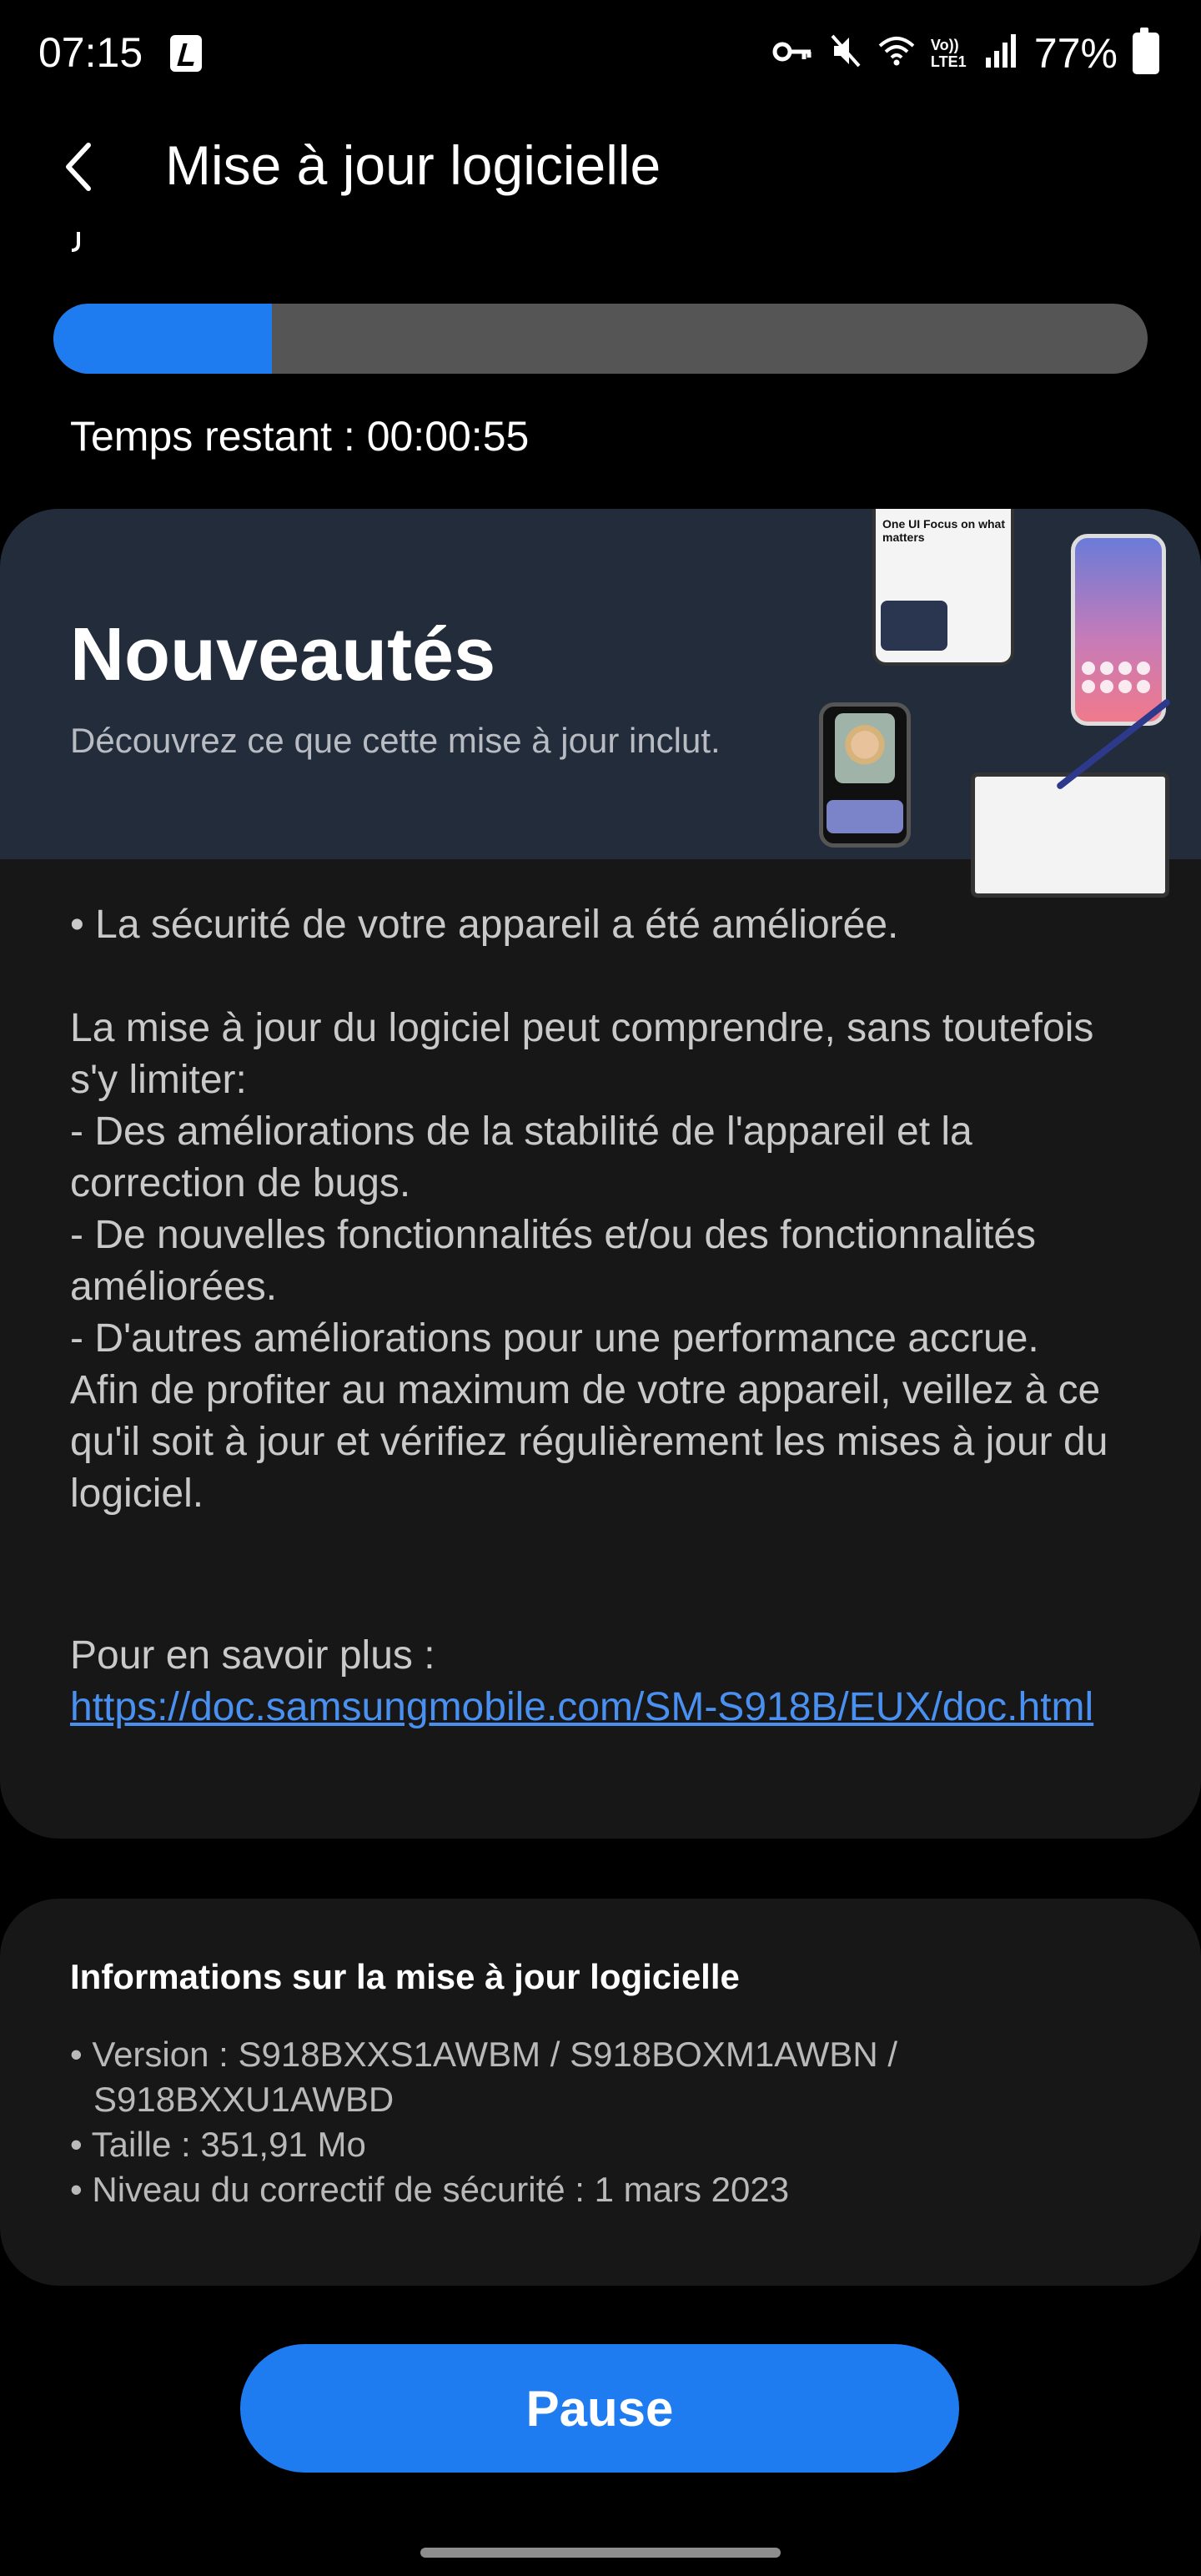 This screenshot has height=2576, width=1201. I want to click on chevron-left-icon, so click(79, 167).